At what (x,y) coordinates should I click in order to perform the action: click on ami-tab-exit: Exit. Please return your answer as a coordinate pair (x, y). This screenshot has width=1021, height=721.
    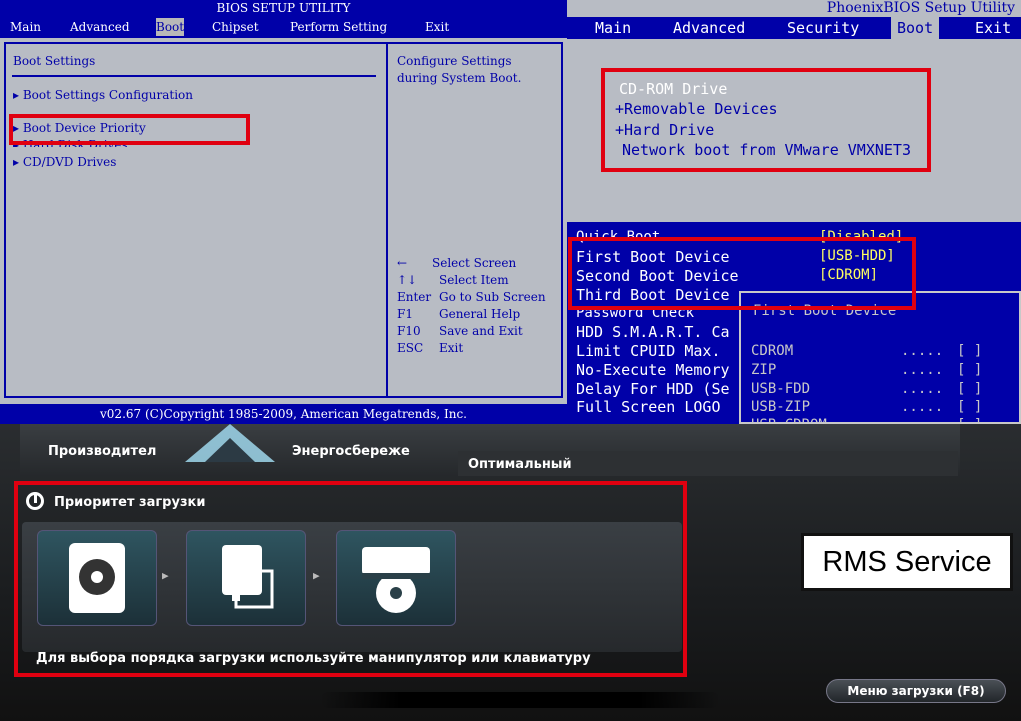
    Looking at the image, I should click on (437, 27).